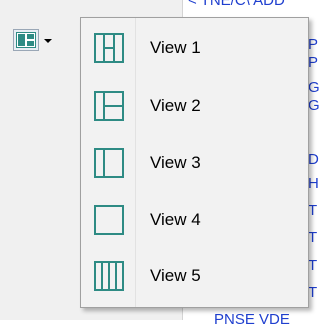 Image resolution: width=323 pixels, height=328 pixels. What do you see at coordinates (109, 276) in the screenshot?
I see `view-5-layout-icon` at bounding box center [109, 276].